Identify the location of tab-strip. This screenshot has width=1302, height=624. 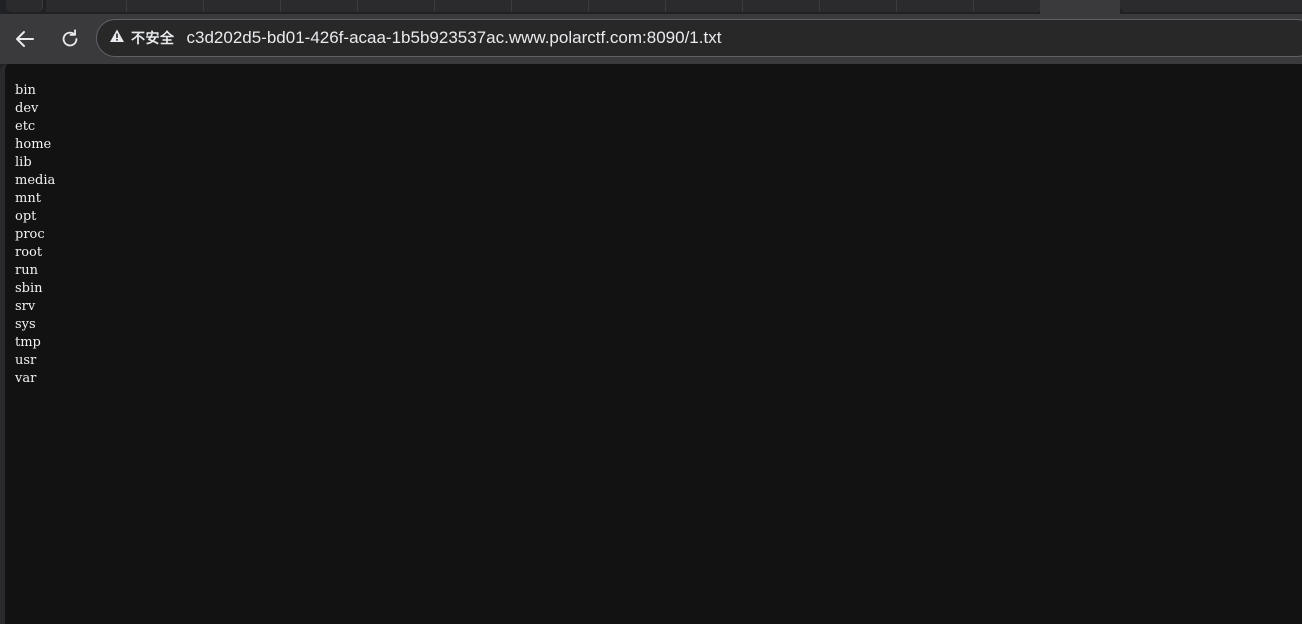
(651, 7).